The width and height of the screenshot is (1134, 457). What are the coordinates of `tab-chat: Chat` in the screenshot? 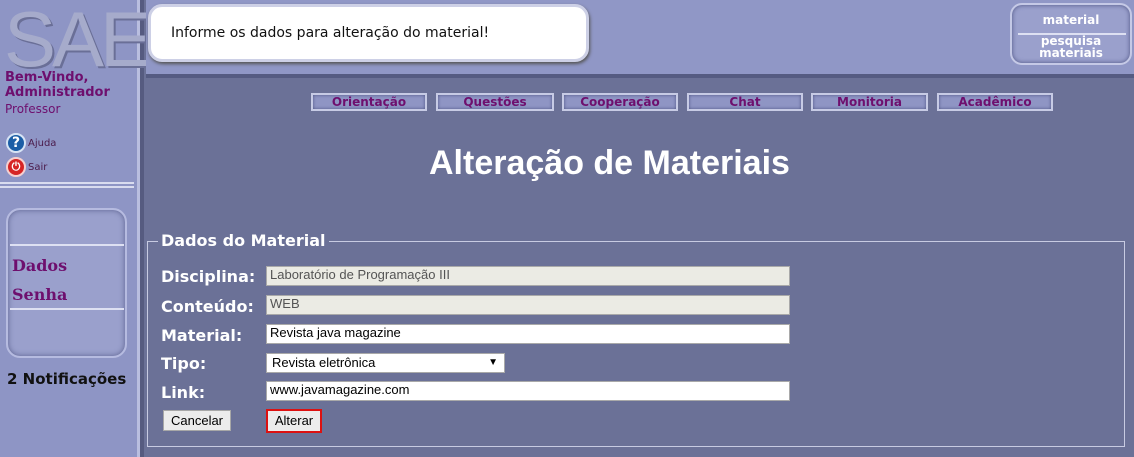 It's located at (745, 102).